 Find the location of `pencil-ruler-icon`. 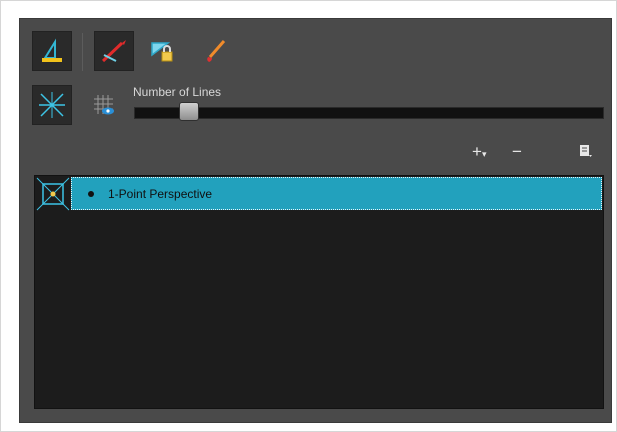

pencil-ruler-icon is located at coordinates (113, 51).